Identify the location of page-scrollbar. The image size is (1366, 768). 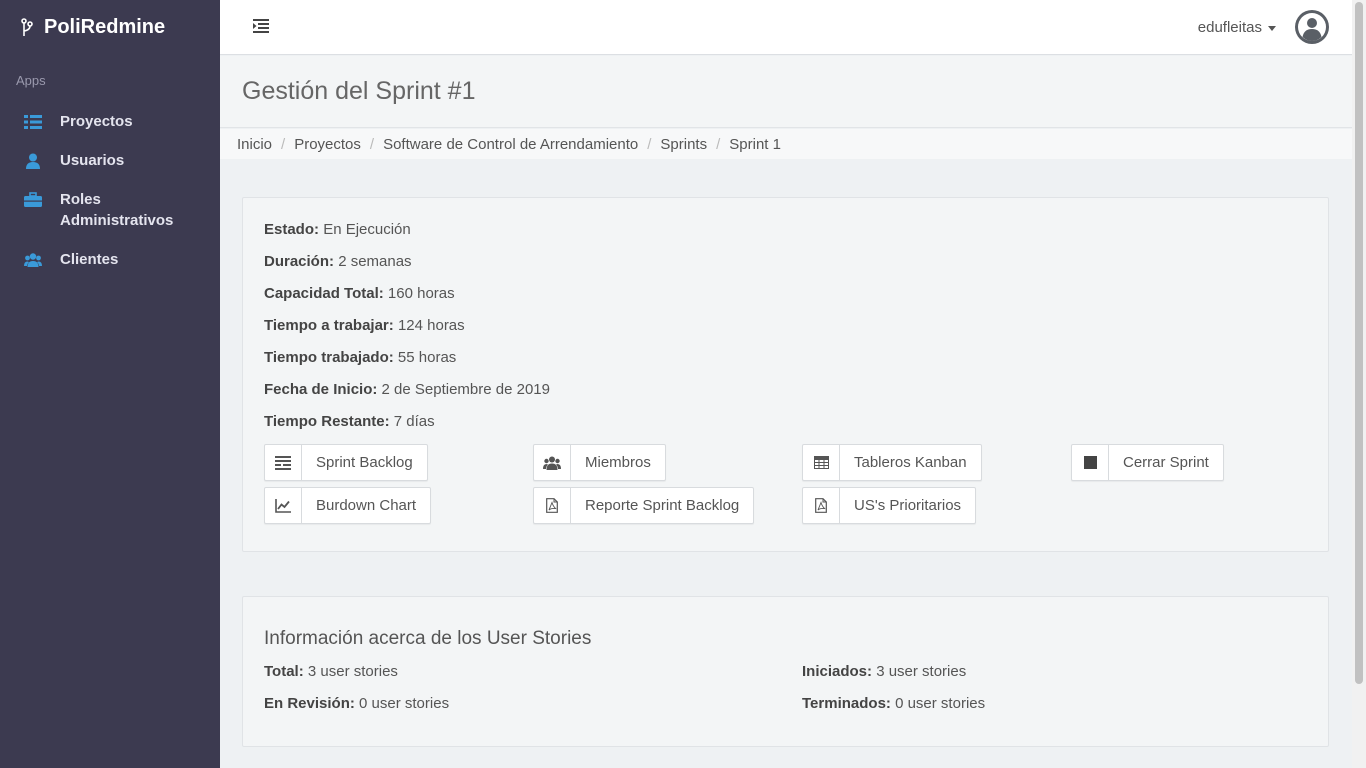
(1359, 384).